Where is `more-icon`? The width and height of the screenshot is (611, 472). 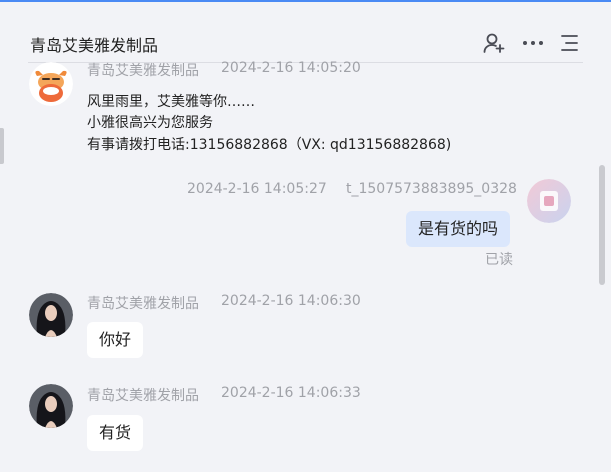
more-icon is located at coordinates (533, 43).